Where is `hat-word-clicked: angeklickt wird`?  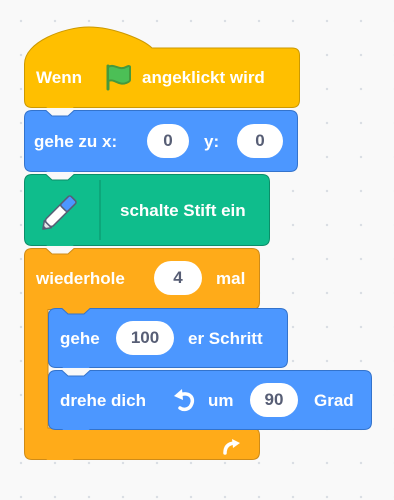 hat-word-clicked: angeklickt wird is located at coordinates (203, 77).